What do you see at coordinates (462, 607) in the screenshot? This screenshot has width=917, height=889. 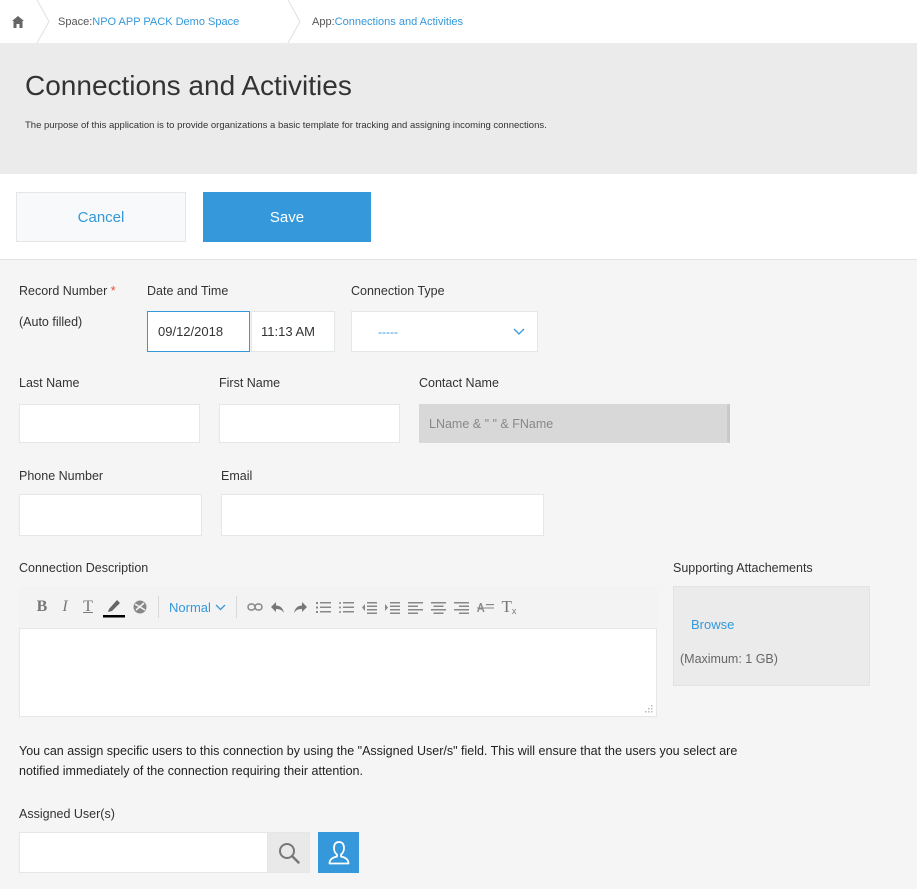 I see `align-right-icon` at bounding box center [462, 607].